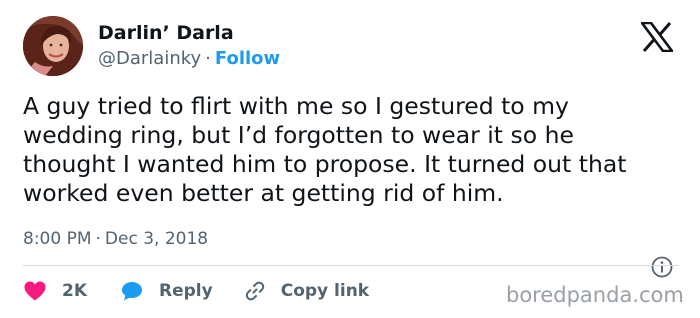  Describe the element at coordinates (325, 291) in the screenshot. I see `copy-link-label: Copy link` at that location.